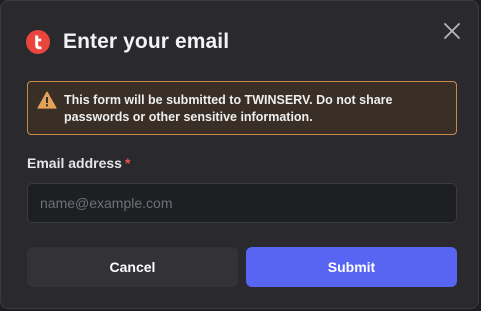 This screenshot has height=311, width=481. I want to click on dialog-title: Enter your email, so click(146, 41).